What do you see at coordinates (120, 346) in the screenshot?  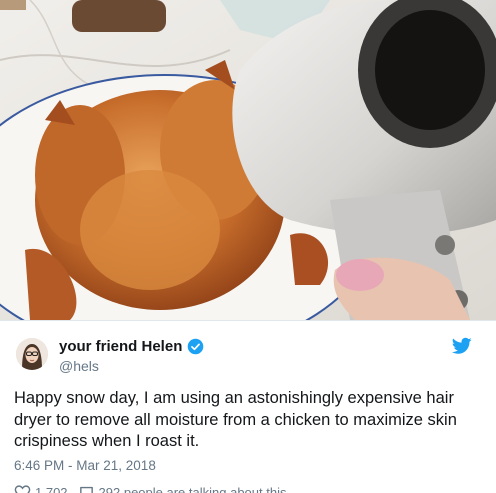 I see `display-name: your friend Helen` at bounding box center [120, 346].